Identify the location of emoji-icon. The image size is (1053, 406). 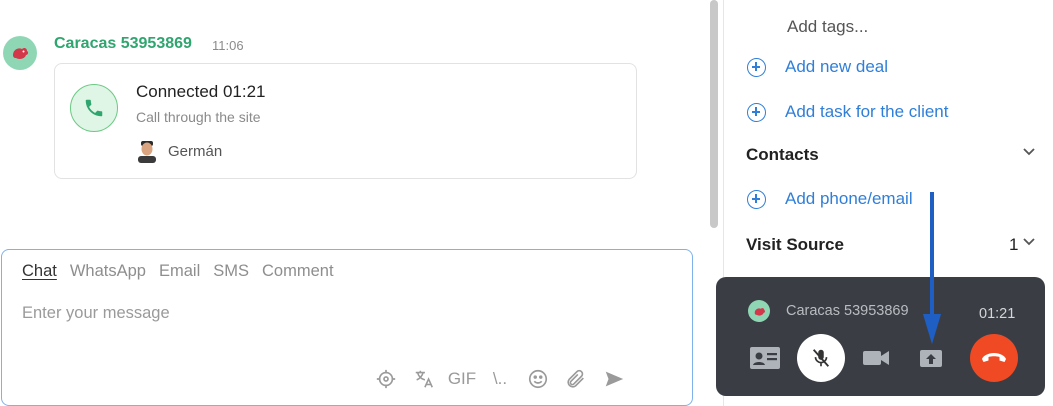
(538, 379).